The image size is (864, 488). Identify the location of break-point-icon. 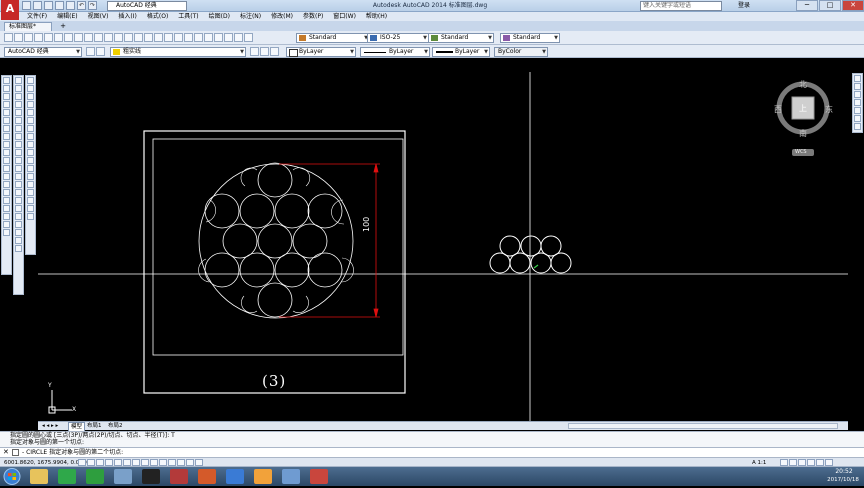
(18, 168).